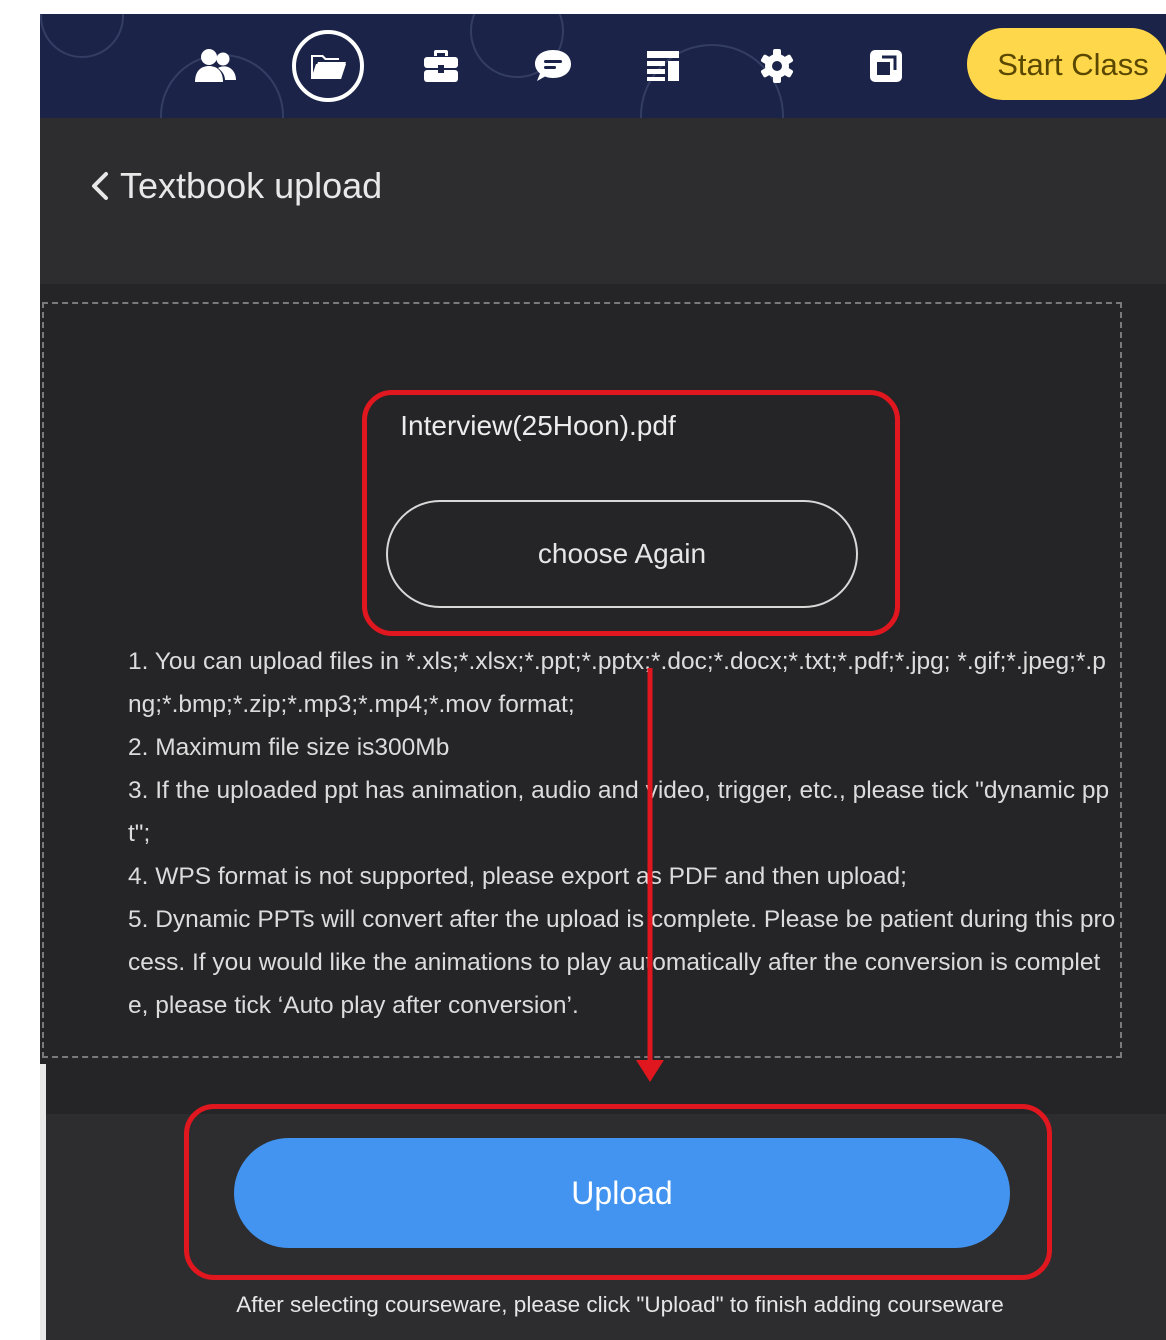 The height and width of the screenshot is (1340, 1166). I want to click on toolbox-icon, so click(441, 66).